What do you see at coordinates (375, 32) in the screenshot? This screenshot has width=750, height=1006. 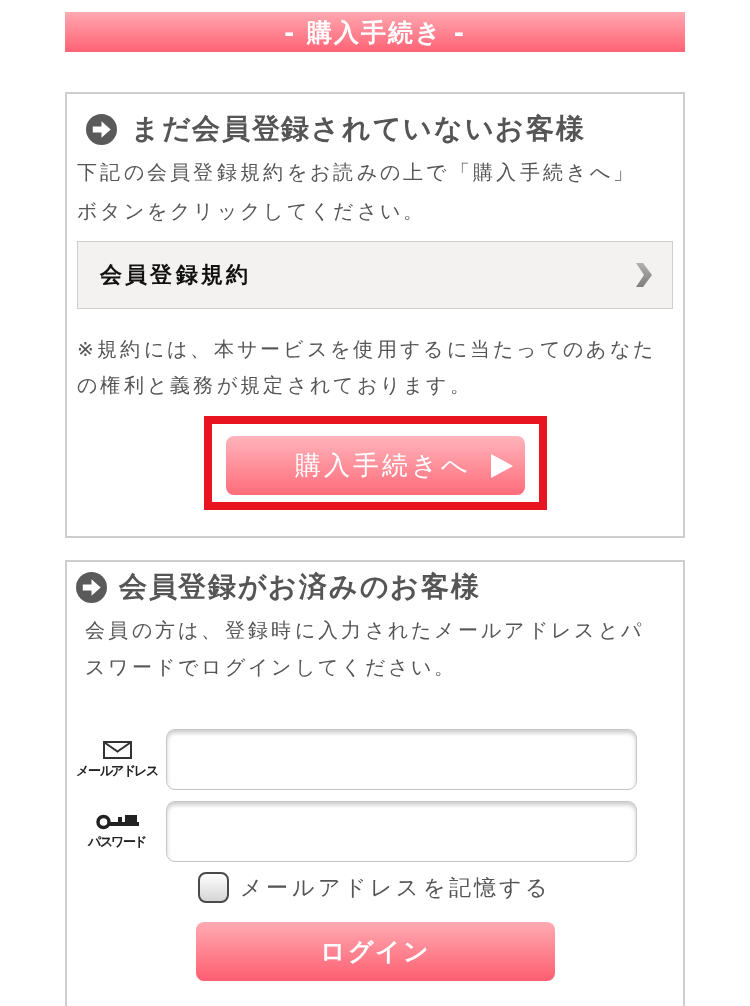 I see `title-banner: - 購入手続き -` at bounding box center [375, 32].